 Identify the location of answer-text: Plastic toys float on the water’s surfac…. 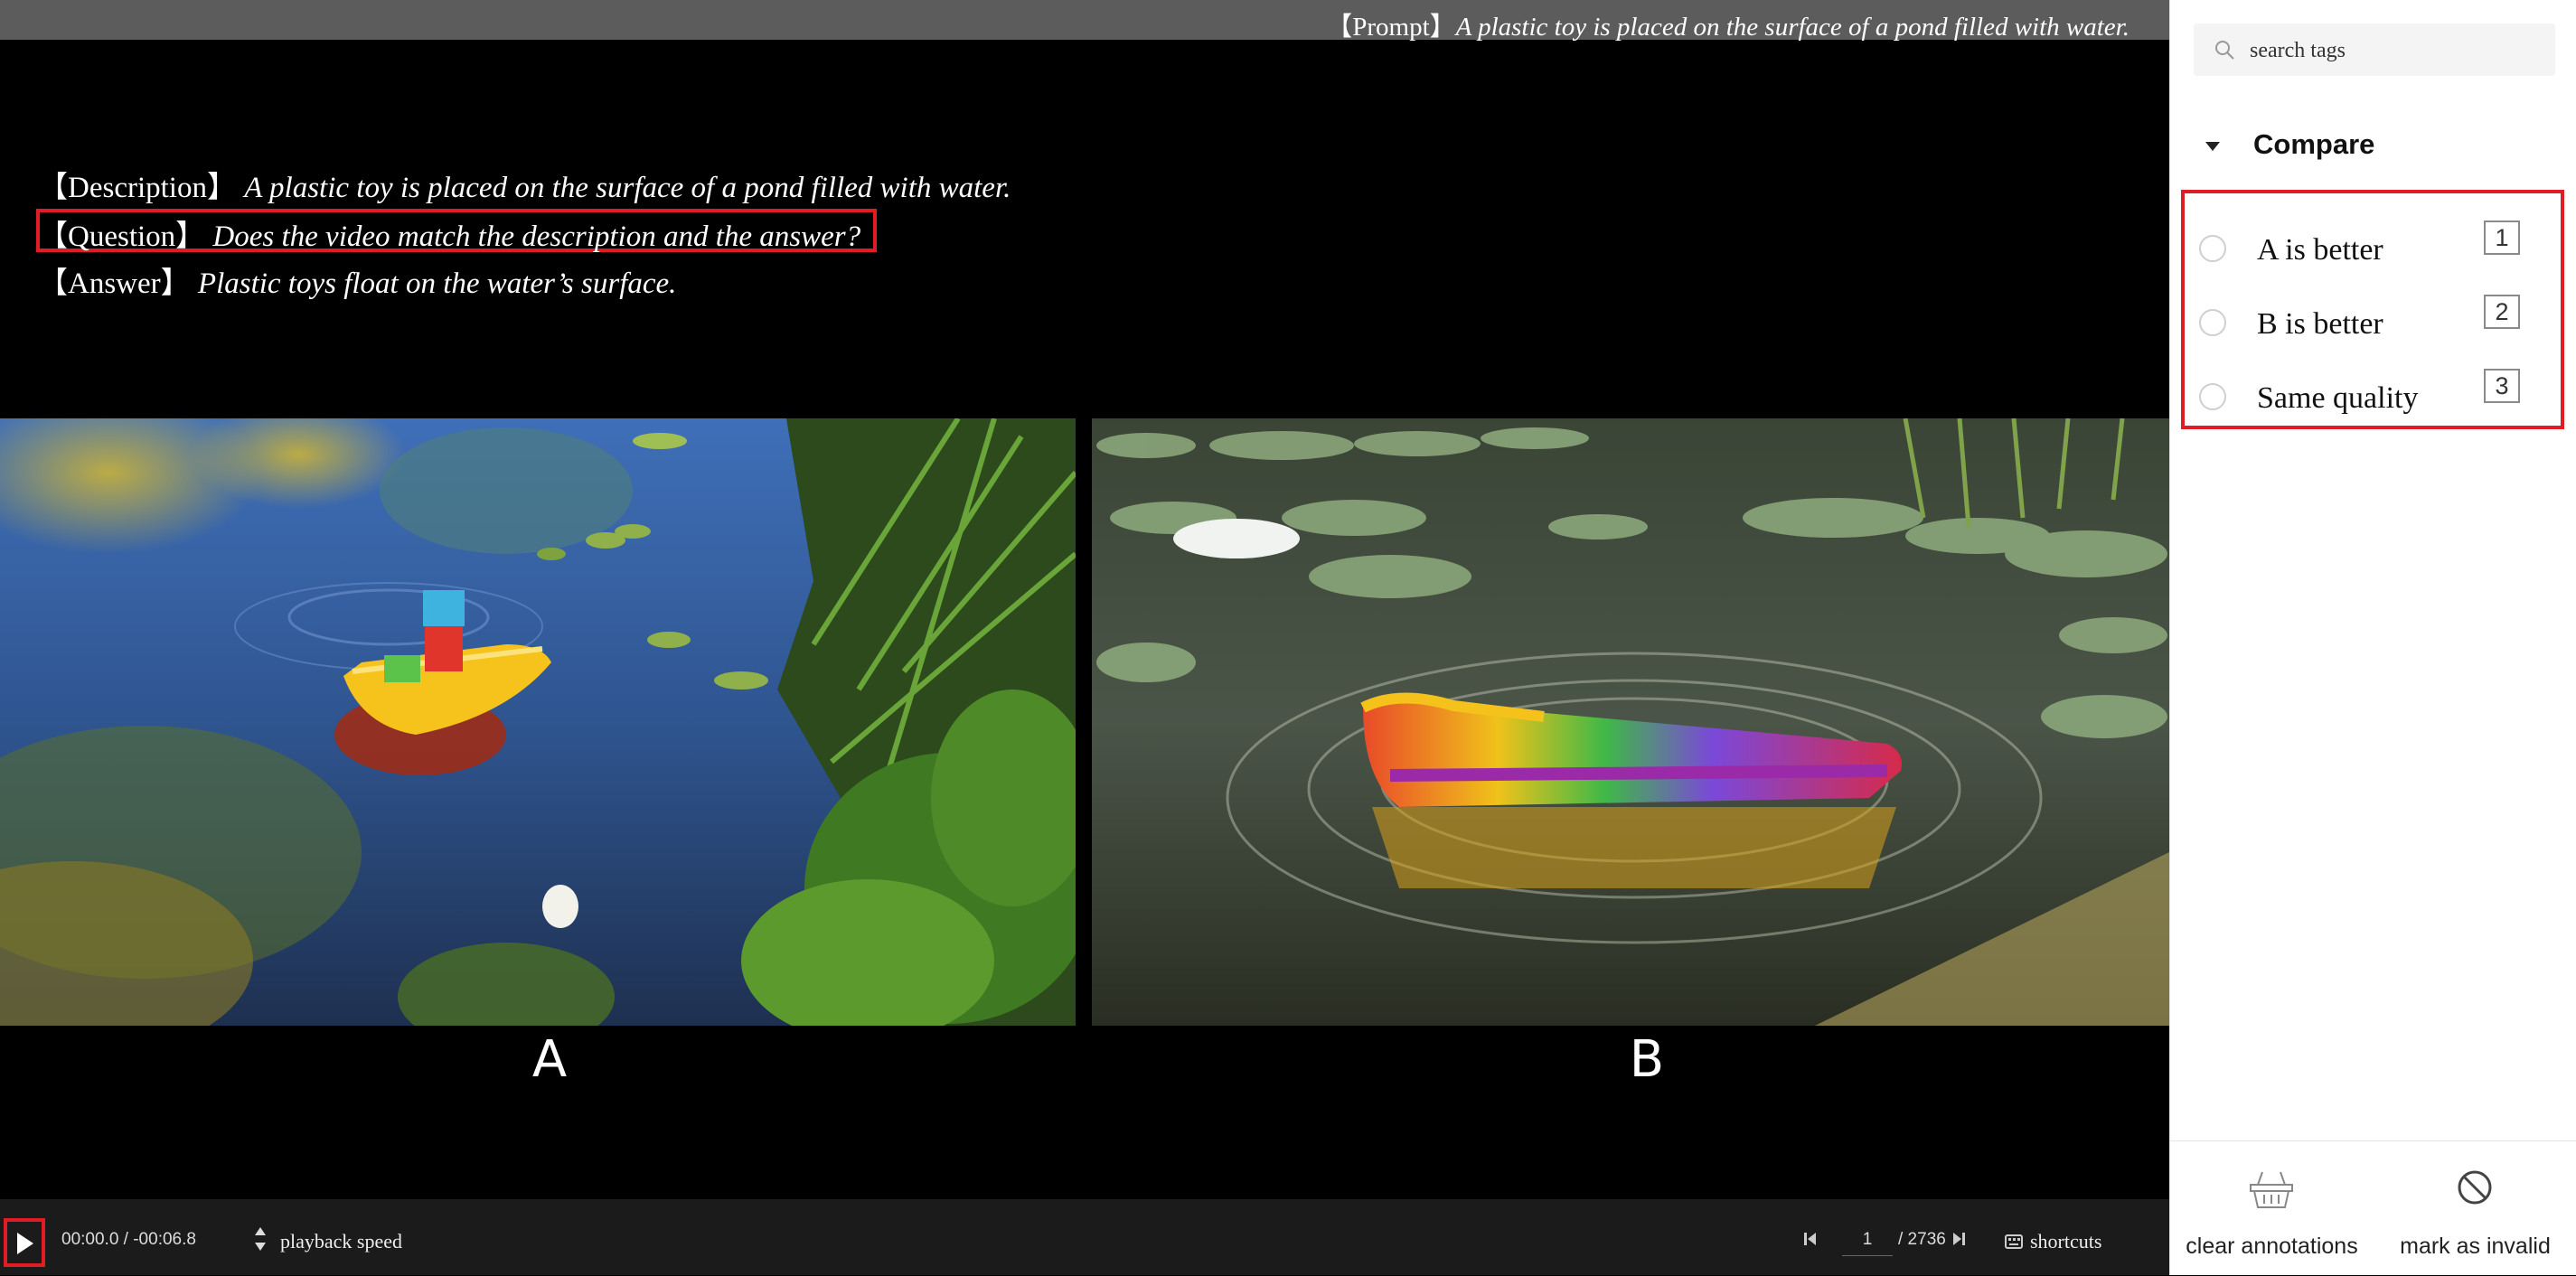
(437, 283).